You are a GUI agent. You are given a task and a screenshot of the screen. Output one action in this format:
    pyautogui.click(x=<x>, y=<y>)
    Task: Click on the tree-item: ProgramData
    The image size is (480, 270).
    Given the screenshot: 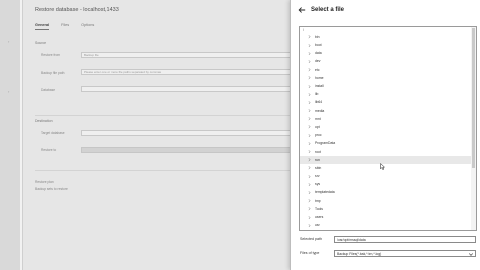 What is the action you would take?
    pyautogui.click(x=386, y=143)
    